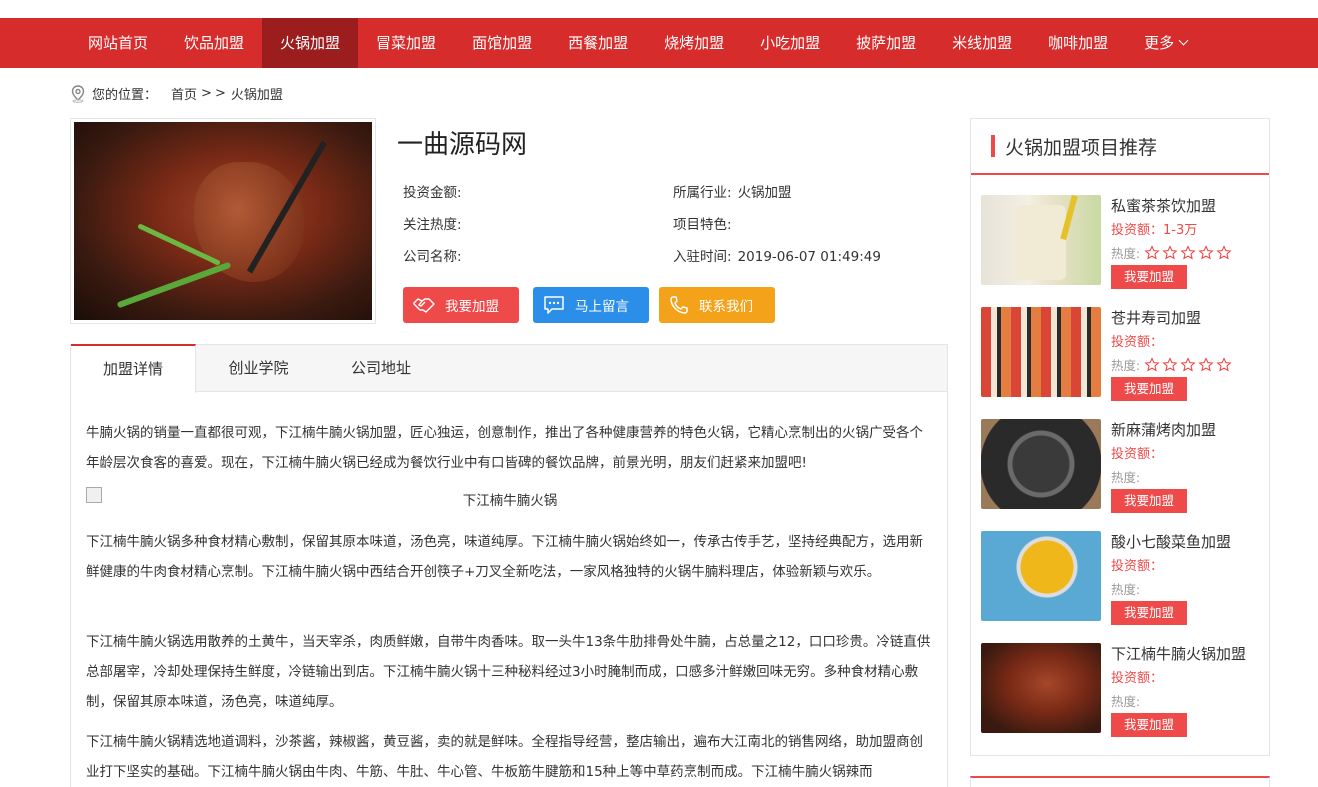 The width and height of the screenshot is (1318, 787). What do you see at coordinates (462, 145) in the screenshot?
I see `project-title: 一曲源码网` at bounding box center [462, 145].